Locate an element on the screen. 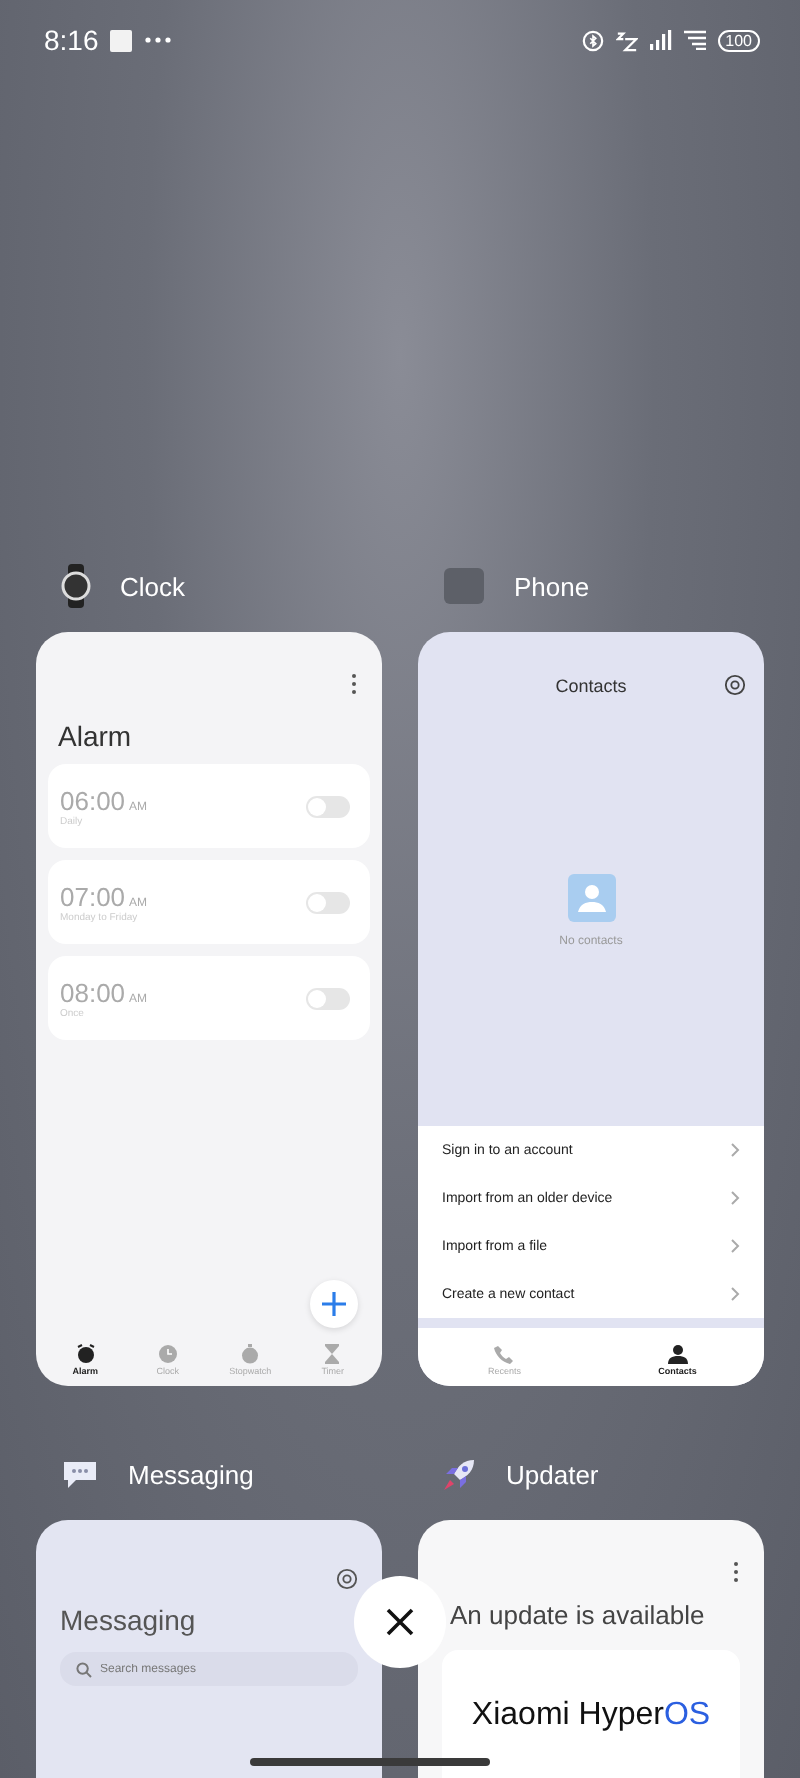 The width and height of the screenshot is (800, 1778). notification-icon is located at coordinates (121, 40).